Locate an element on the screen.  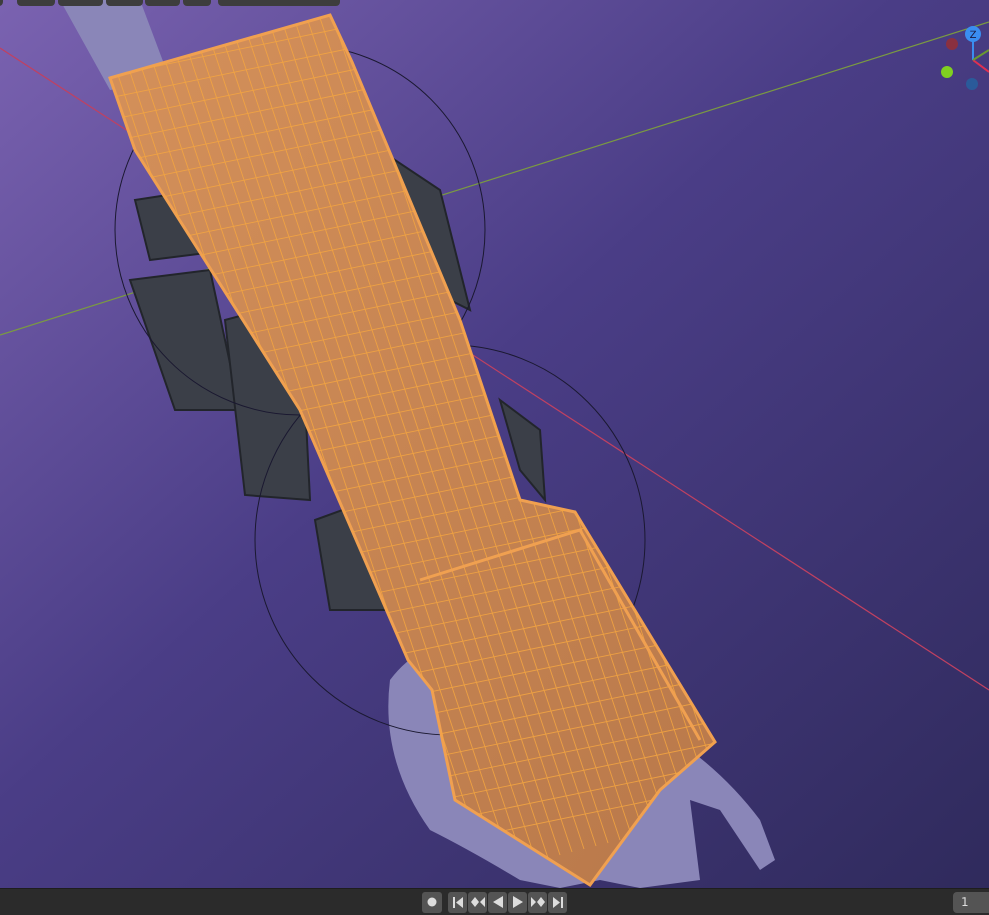
triangle-left-icon is located at coordinates (497, 902).